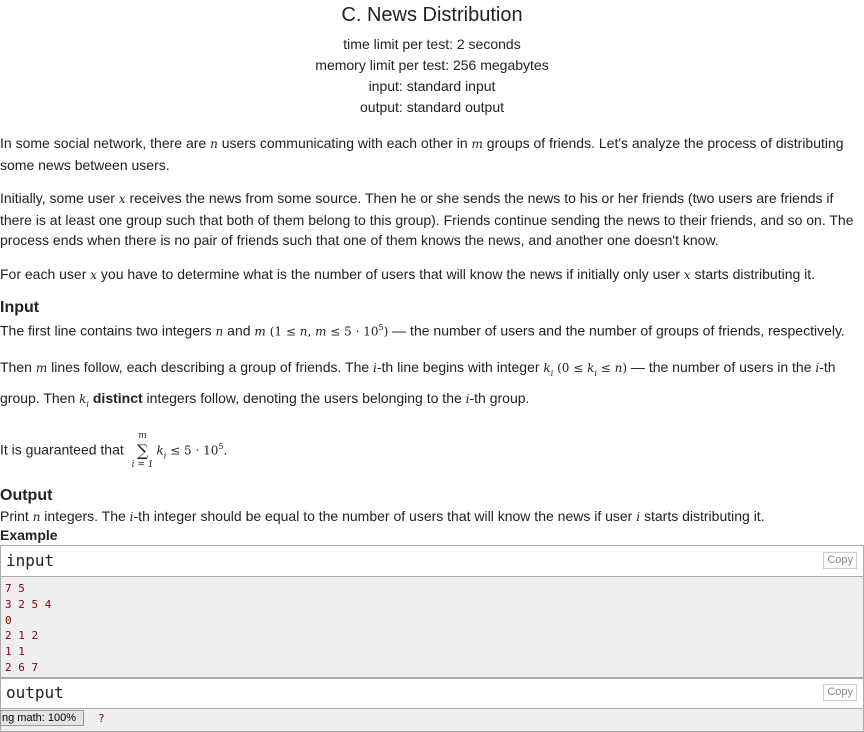  What do you see at coordinates (15, 652) in the screenshot?
I see `input-row: 1 1` at bounding box center [15, 652].